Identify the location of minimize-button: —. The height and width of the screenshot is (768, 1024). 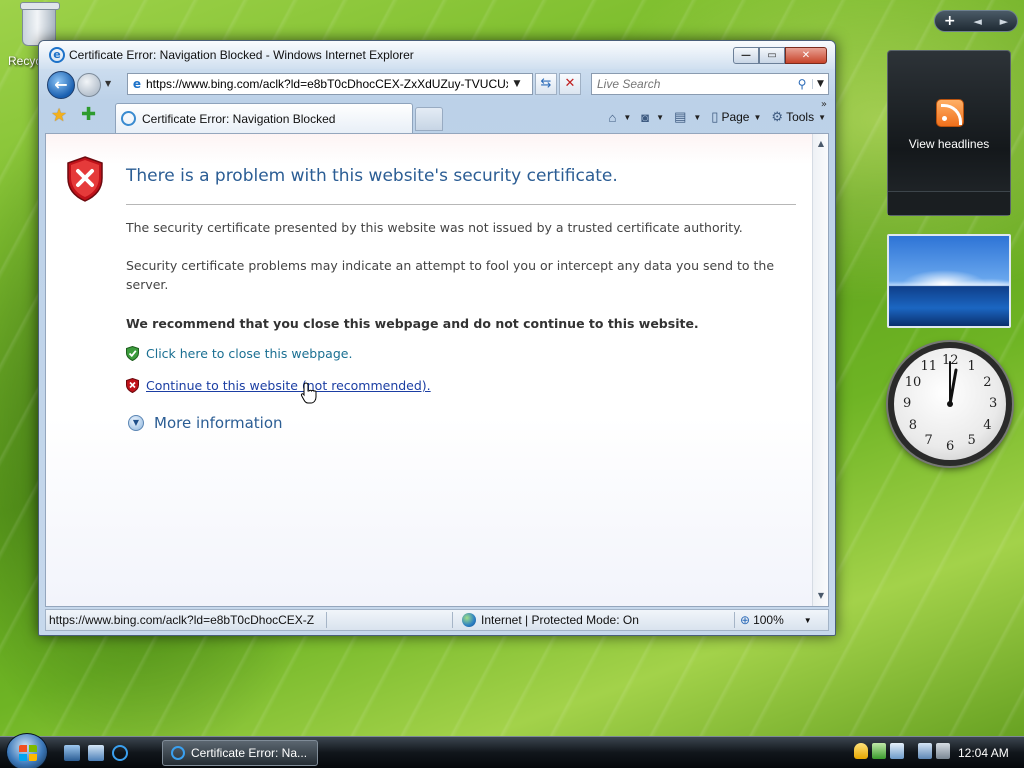
(746, 55).